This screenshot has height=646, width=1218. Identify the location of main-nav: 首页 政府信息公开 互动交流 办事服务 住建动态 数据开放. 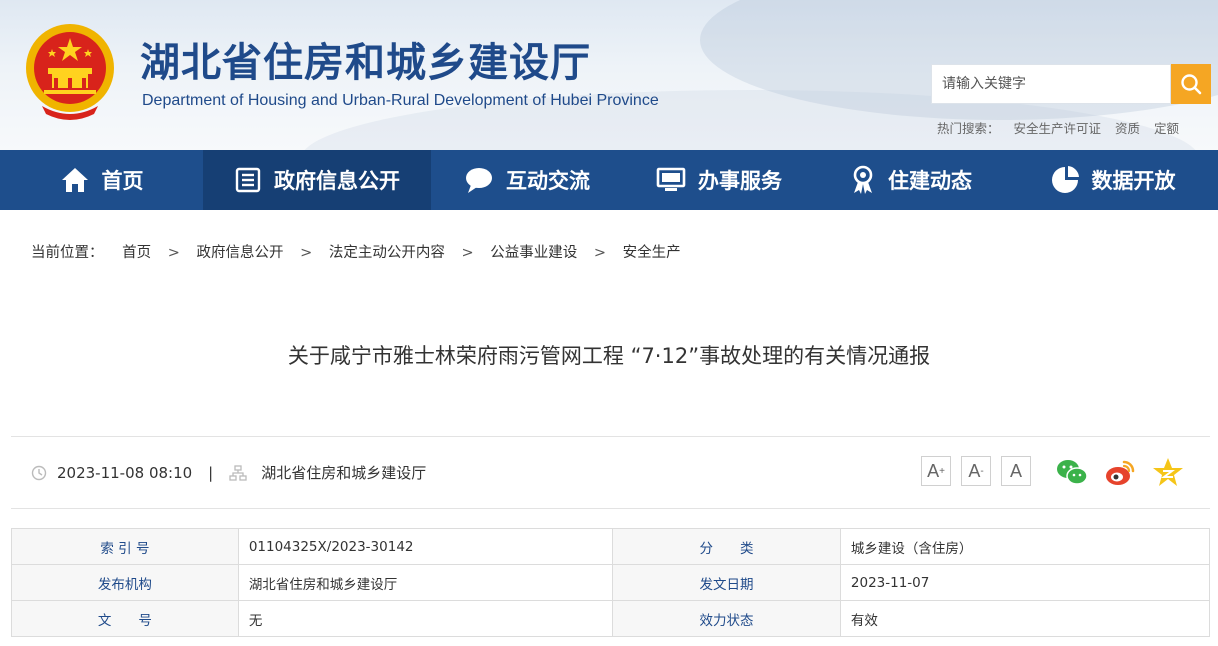
(609, 180).